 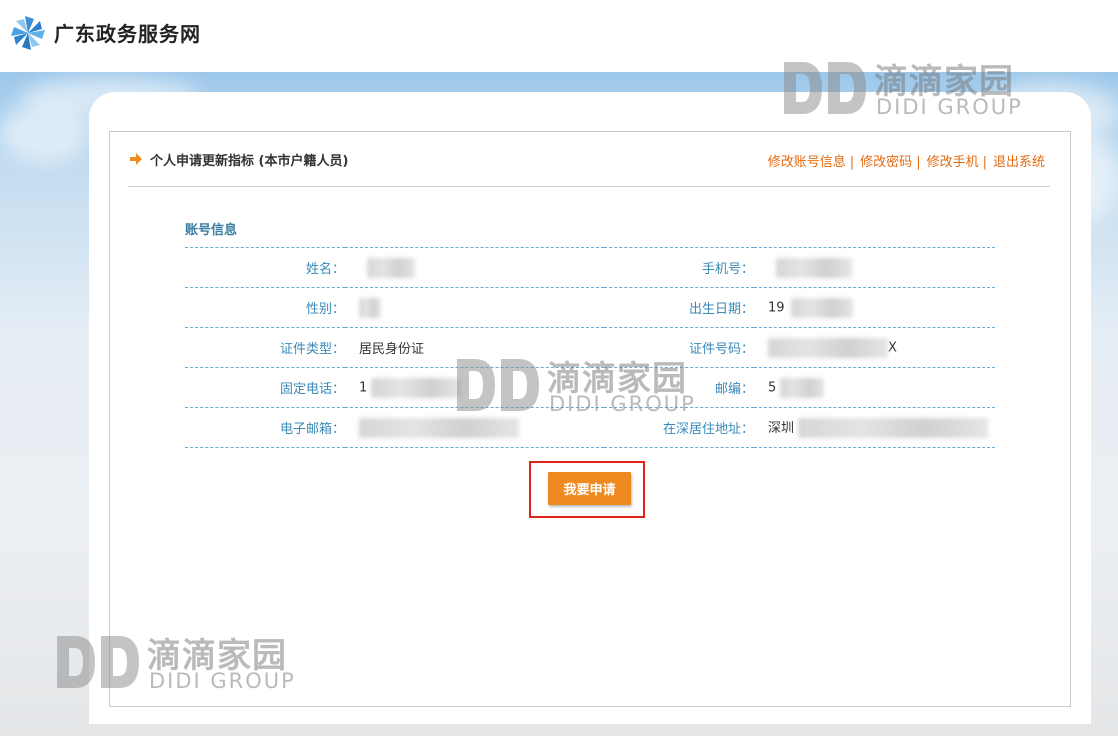 What do you see at coordinates (874, 387) in the screenshot?
I see `postcode-value: 5` at bounding box center [874, 387].